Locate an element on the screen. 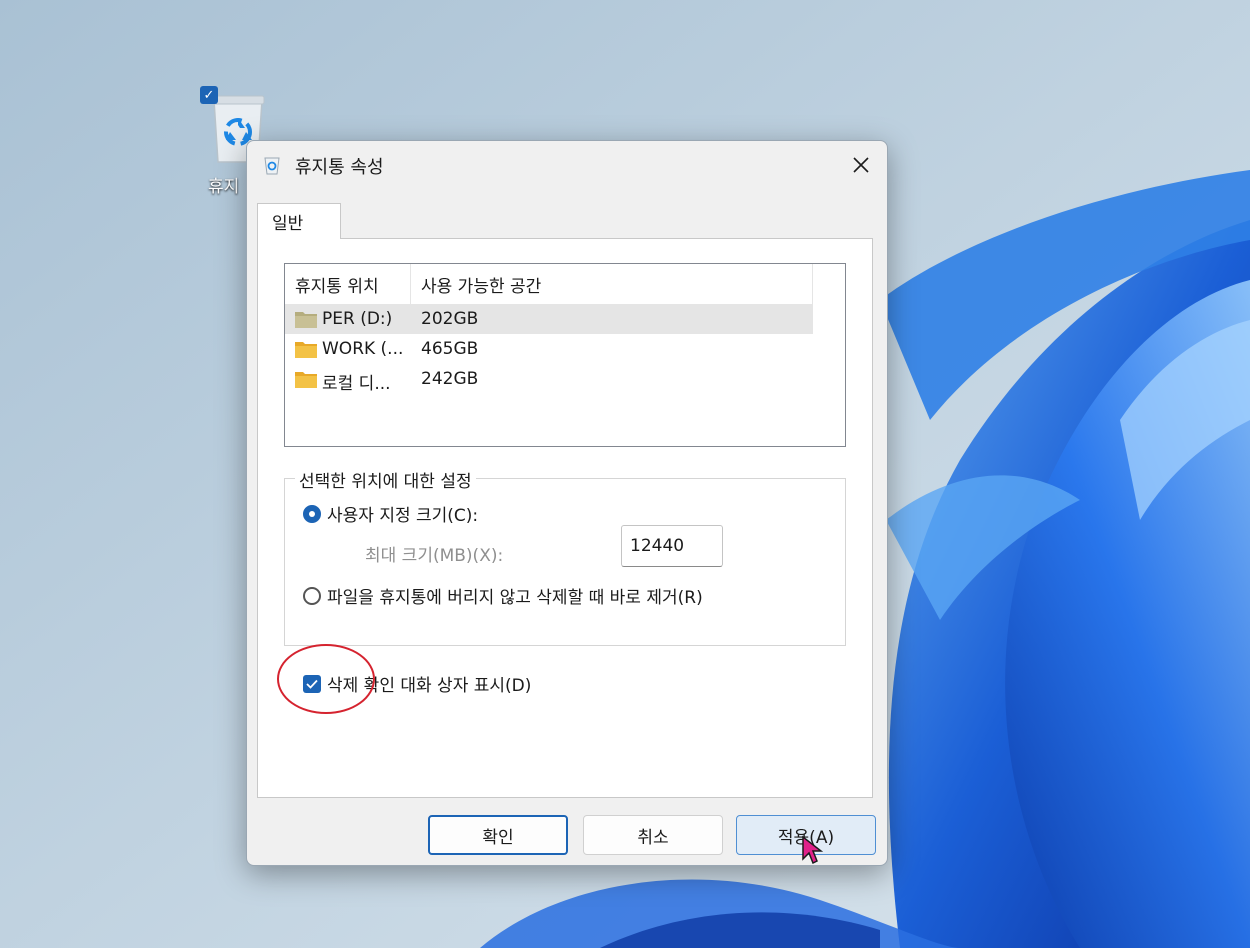 The image size is (1250, 948). drive-folder-icon is located at coordinates (306, 320).